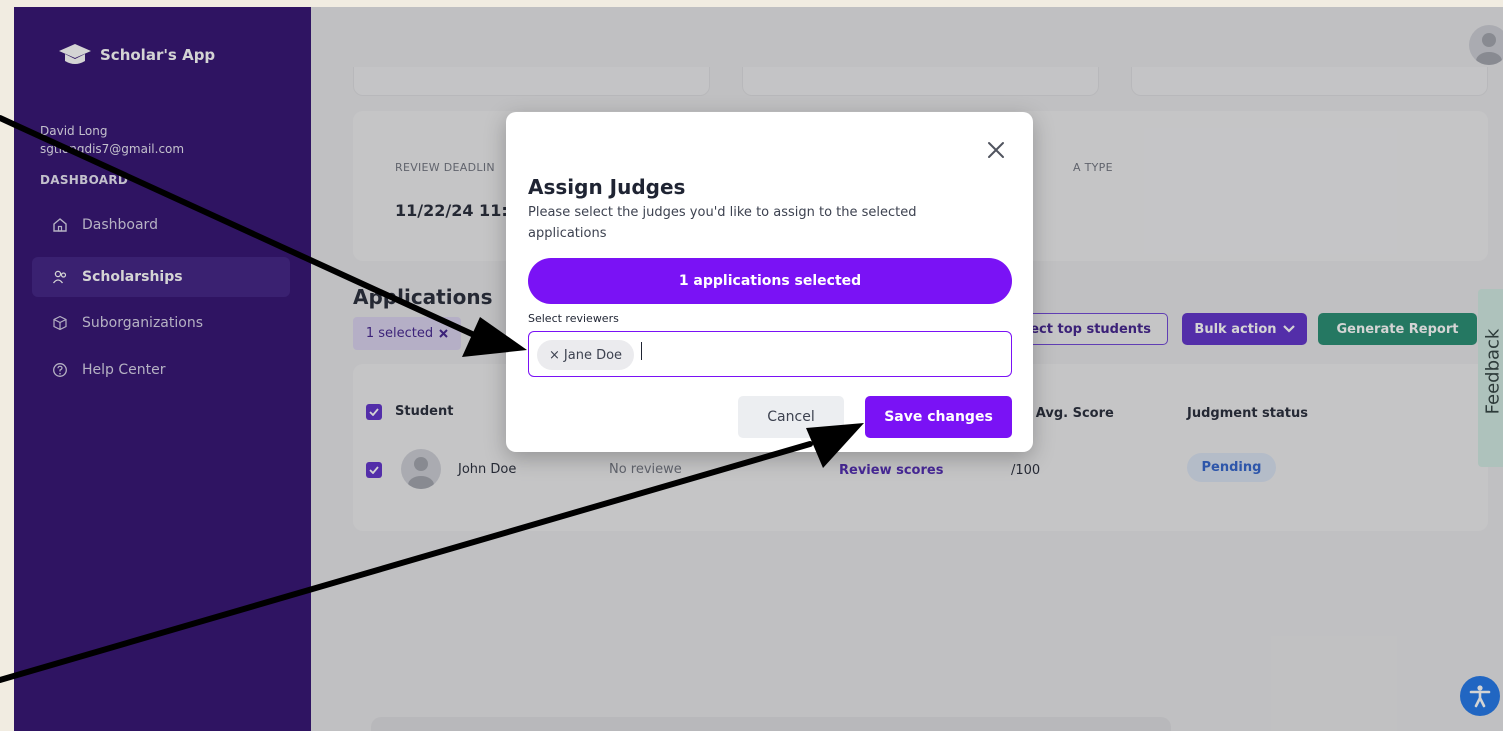 The width and height of the screenshot is (1503, 731). I want to click on reviewer-tag: × Jane Doe, so click(586, 355).